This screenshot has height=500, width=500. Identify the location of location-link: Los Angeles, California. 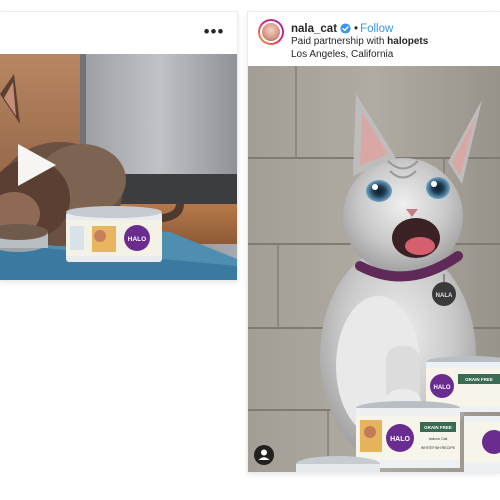
(342, 54).